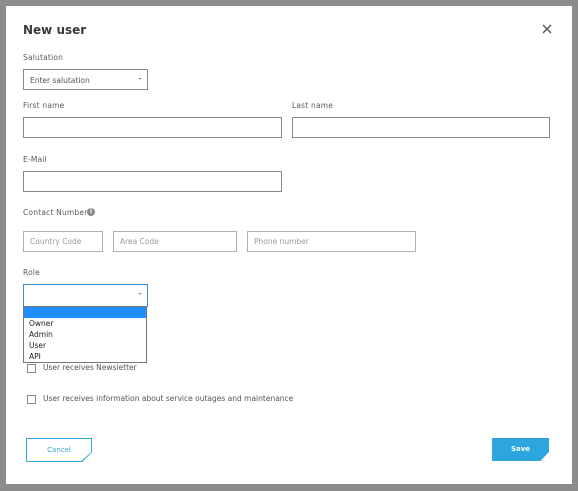 This screenshot has height=491, width=578. What do you see at coordinates (43, 57) in the screenshot?
I see `salutation-label: Salutation` at bounding box center [43, 57].